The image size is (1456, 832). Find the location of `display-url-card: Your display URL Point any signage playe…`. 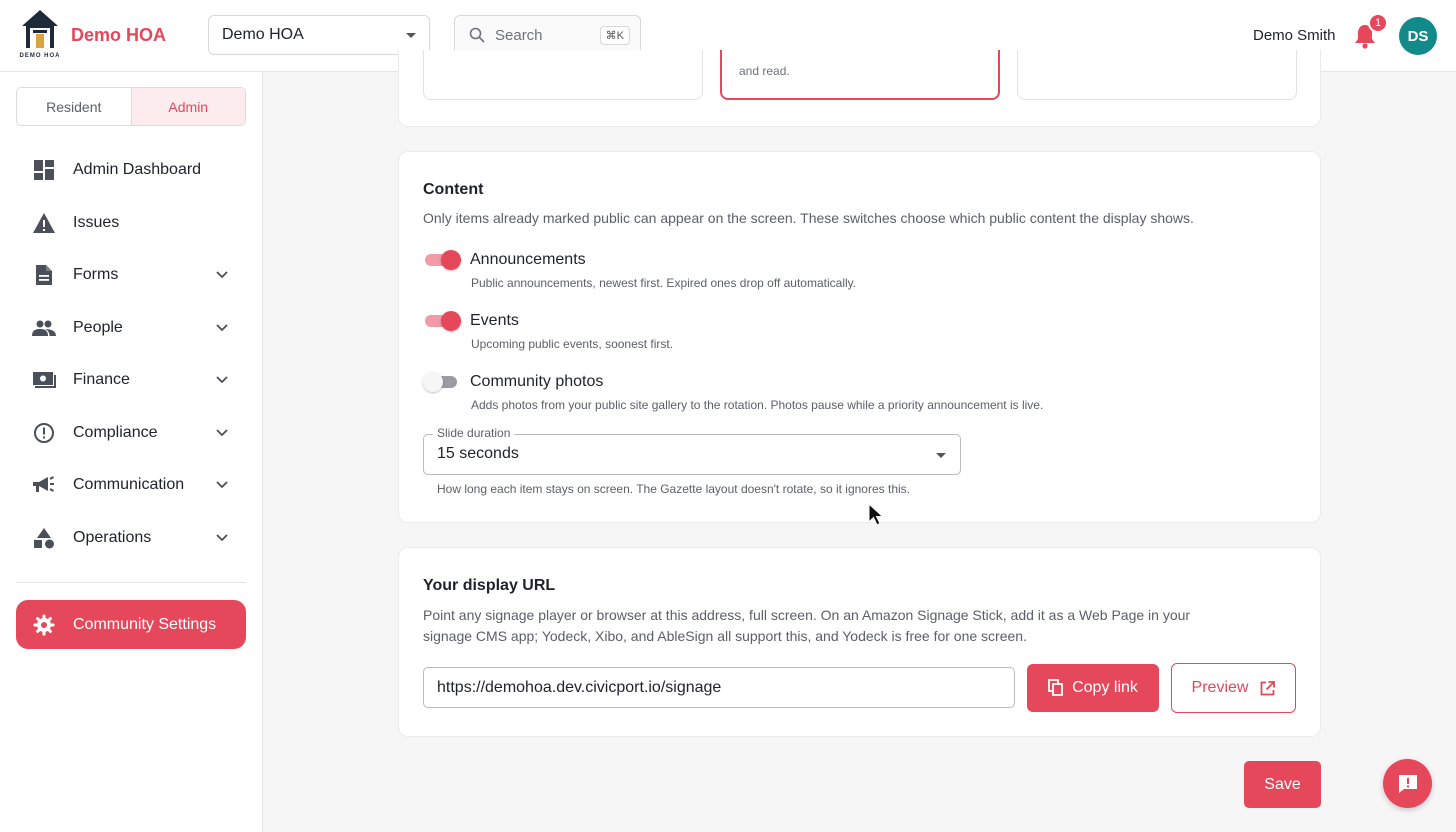

display-url-card: Your display URL Point any signage playe… is located at coordinates (859, 642).